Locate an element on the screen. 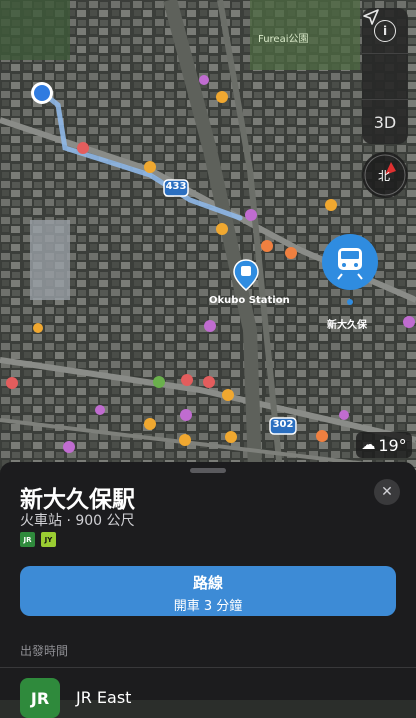  weather-badge: ☁ 19° is located at coordinates (384, 445).